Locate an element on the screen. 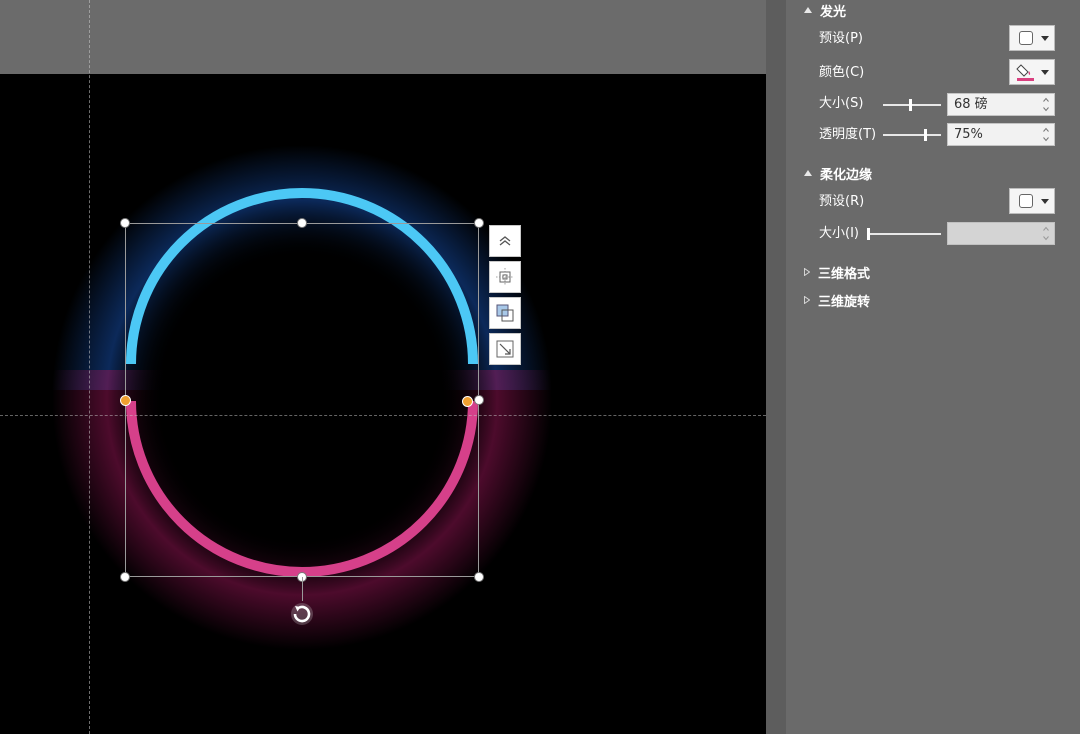 This screenshot has height=734, width=1080. align-center-icon is located at coordinates (505, 277).